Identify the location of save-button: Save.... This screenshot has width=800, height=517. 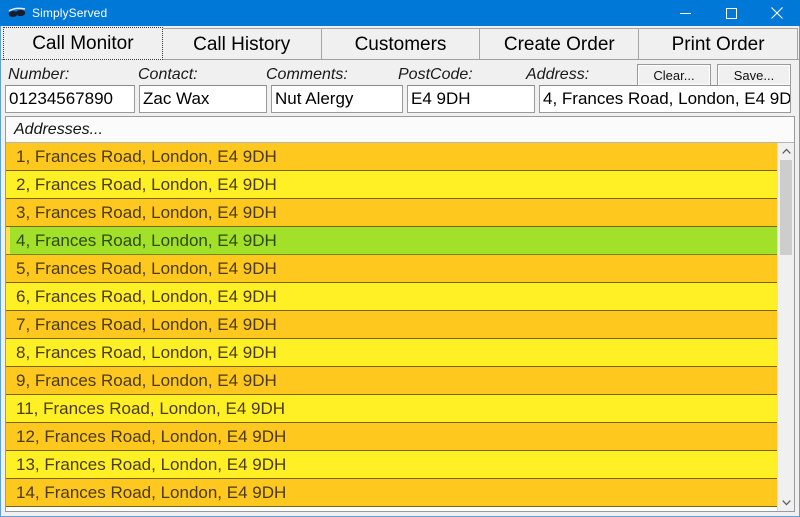
(754, 75).